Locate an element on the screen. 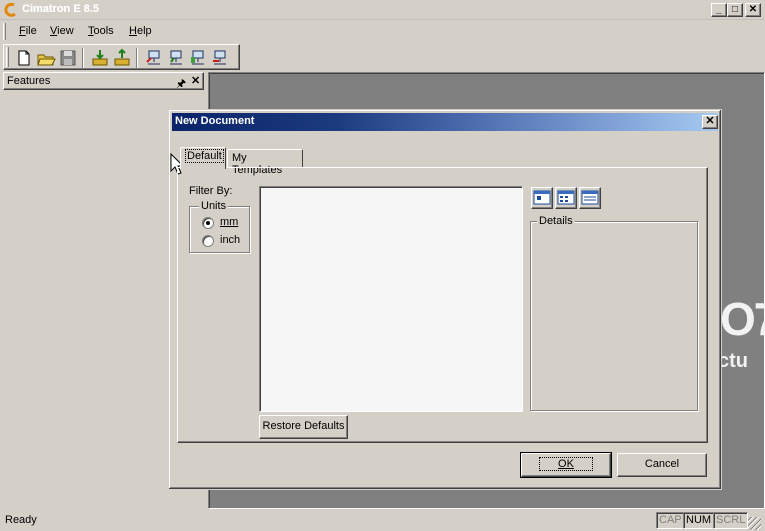 The image size is (765, 531). new-file-icon is located at coordinates (24, 58).